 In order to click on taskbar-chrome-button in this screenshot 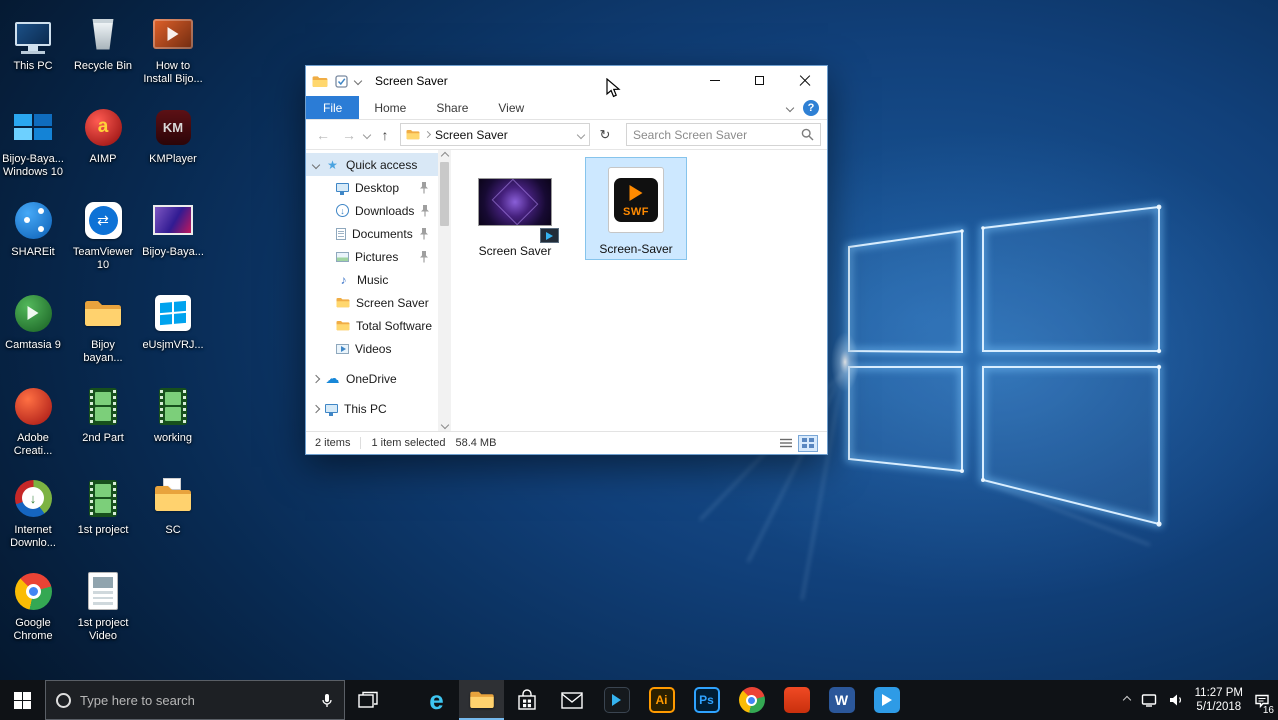, I will do `click(751, 700)`.